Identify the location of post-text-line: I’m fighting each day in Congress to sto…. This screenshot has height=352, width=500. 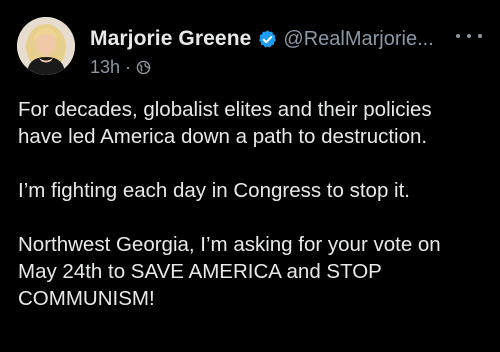
(214, 190).